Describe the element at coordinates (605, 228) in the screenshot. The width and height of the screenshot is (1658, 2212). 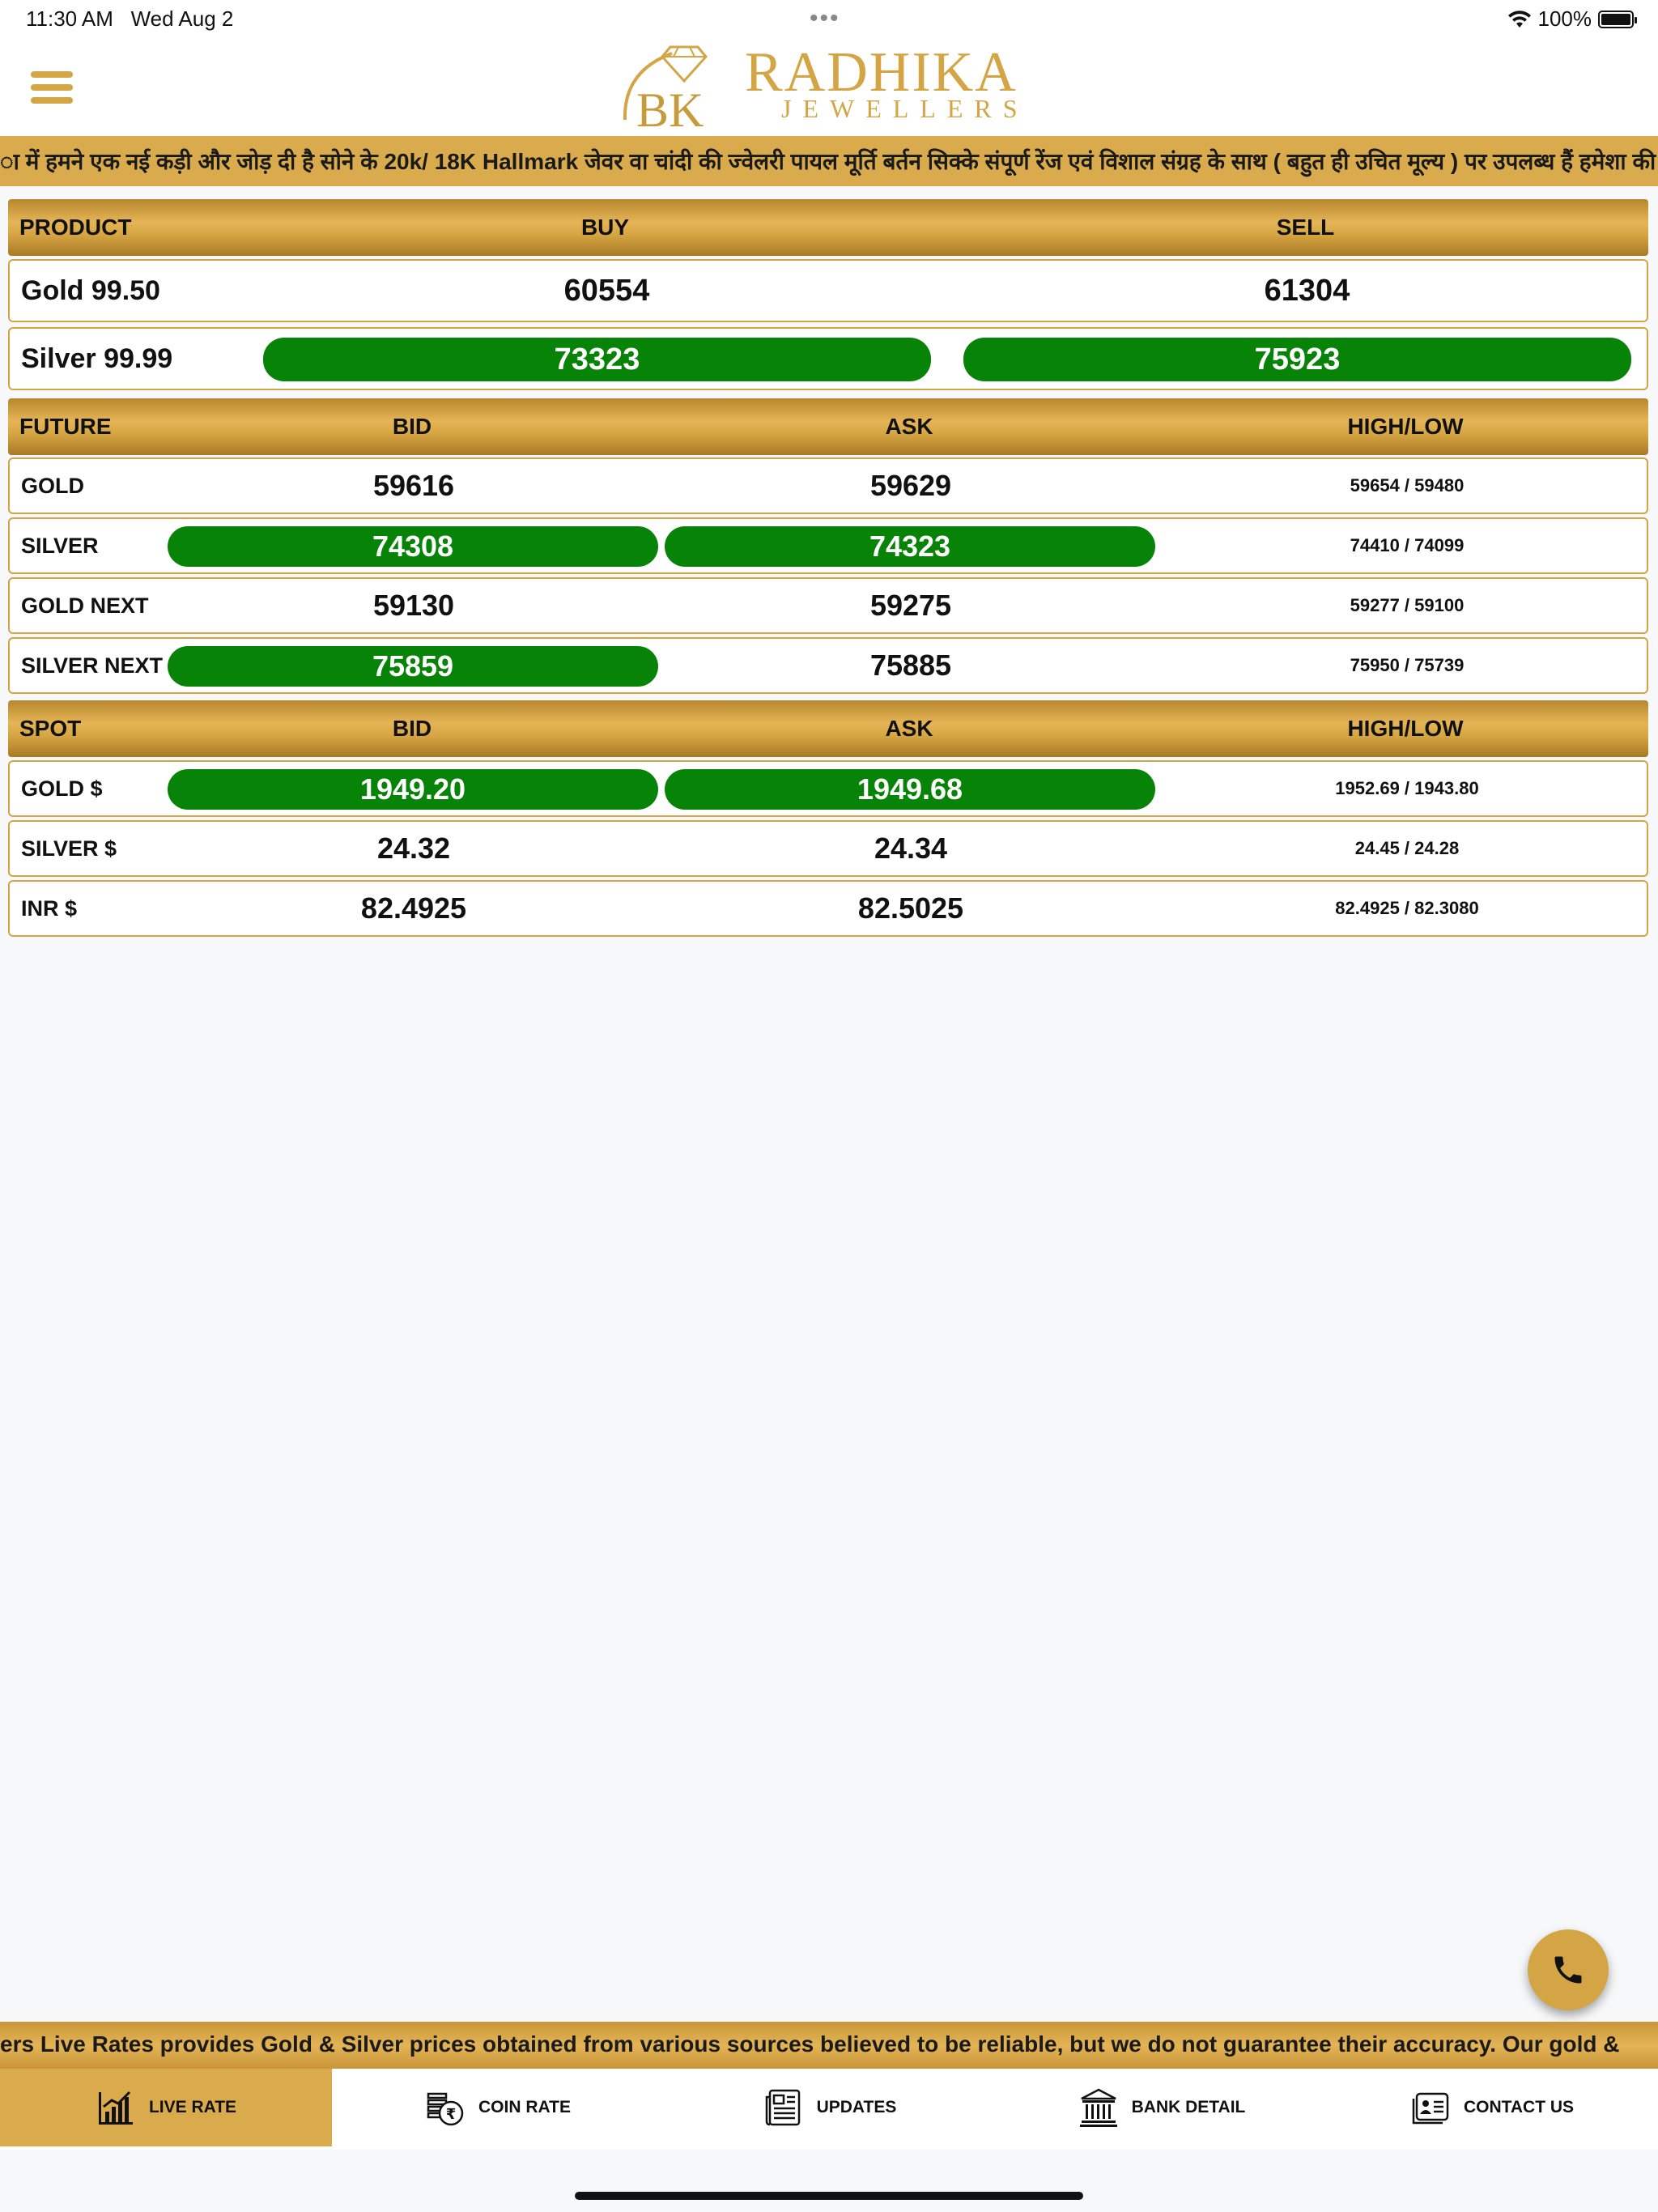
I see `col-buy: BUY` at that location.